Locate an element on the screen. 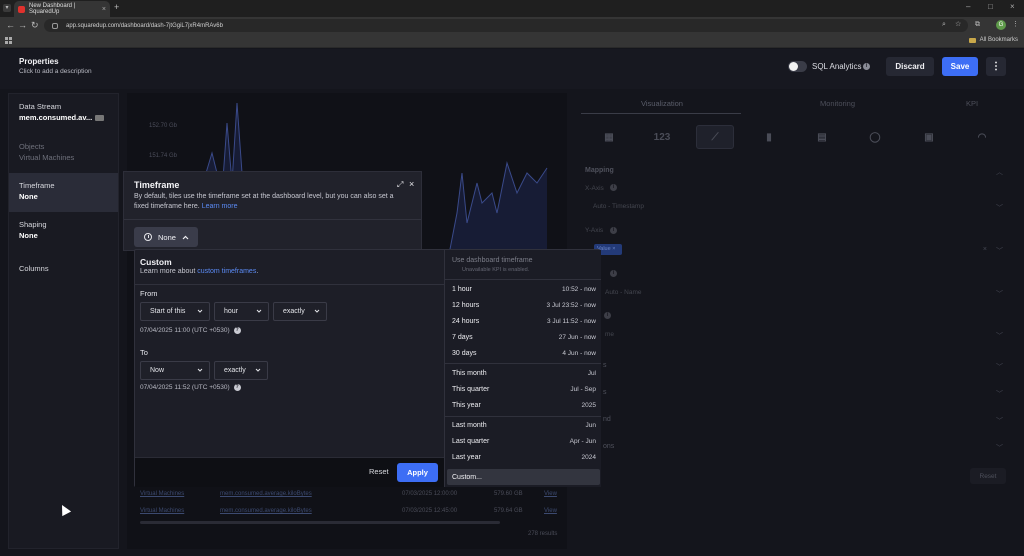 This screenshot has height=556, width=1024. viz-bar-chart-icon: ▮ is located at coordinates (769, 137).